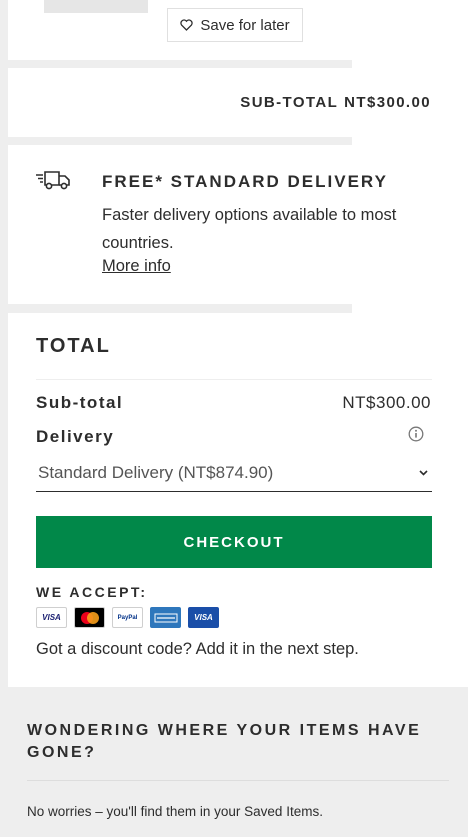 This screenshot has height=837, width=468. Describe the element at coordinates (245, 181) in the screenshot. I see `delivery-title: FREE* STANDARD DELIVERY` at that location.